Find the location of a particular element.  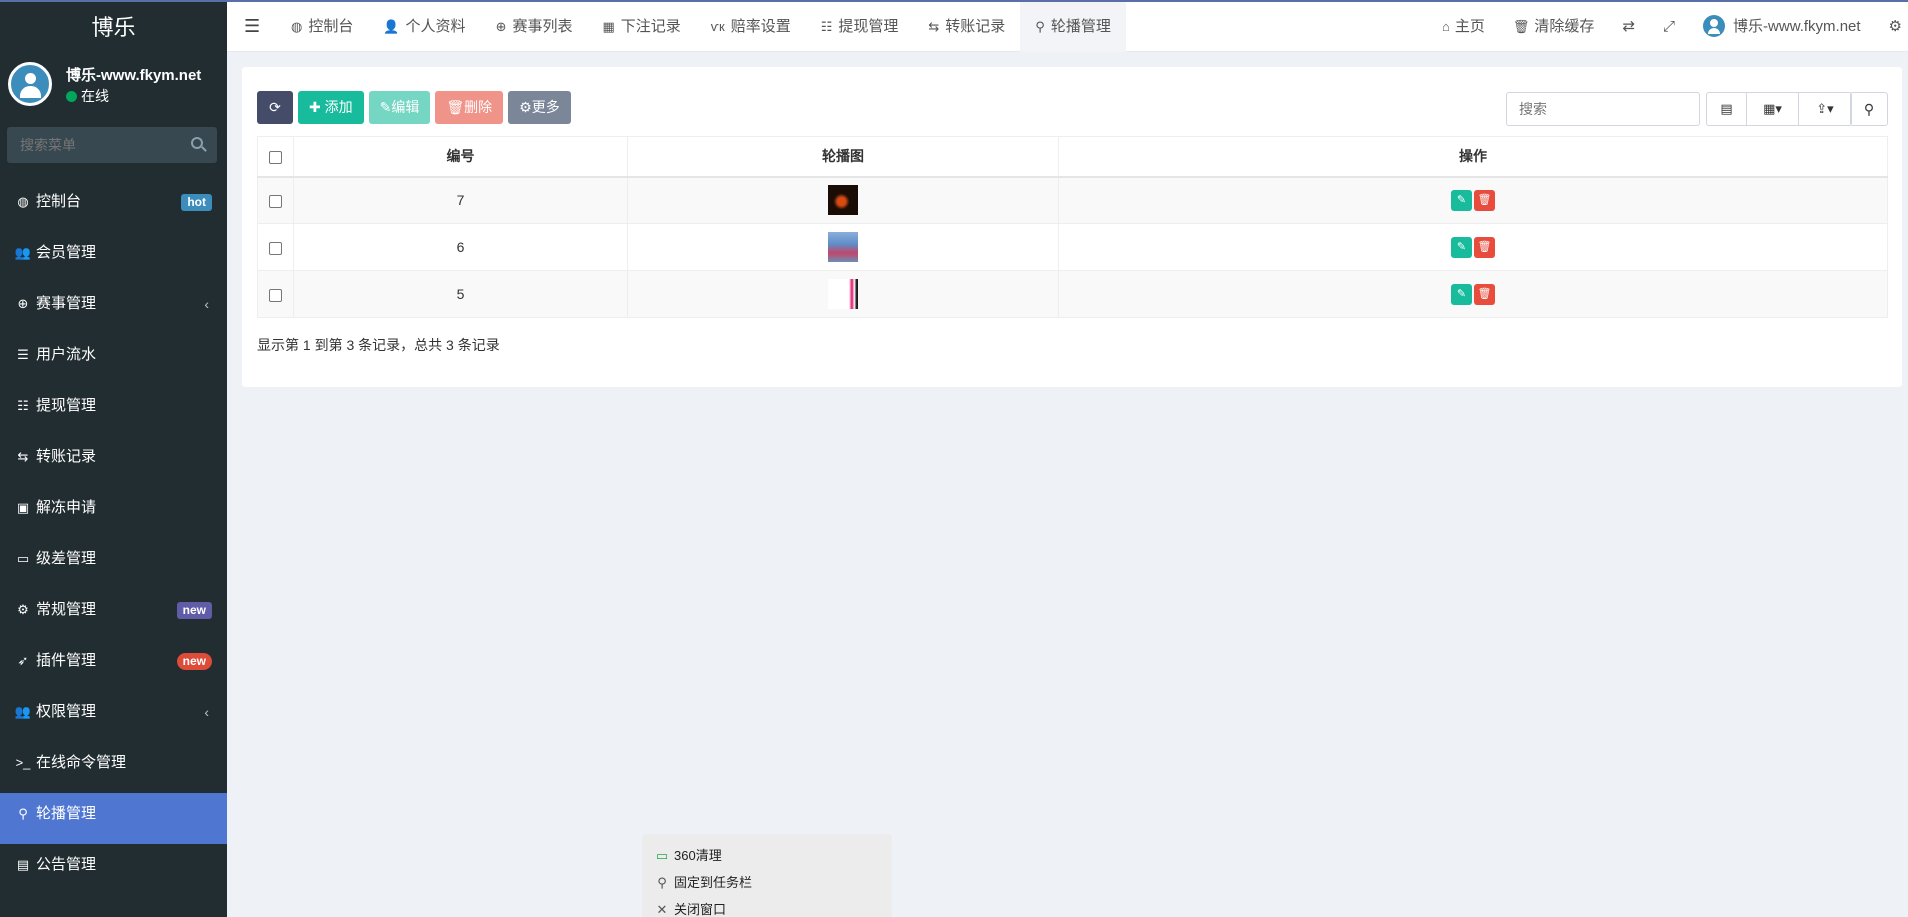

settings-icon: ⚙ is located at coordinates (1891, 27).